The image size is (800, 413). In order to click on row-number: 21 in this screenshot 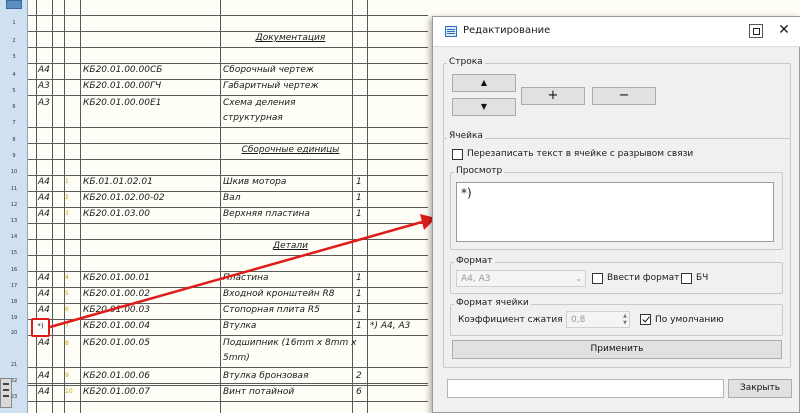, I will do `click(14, 365)`.